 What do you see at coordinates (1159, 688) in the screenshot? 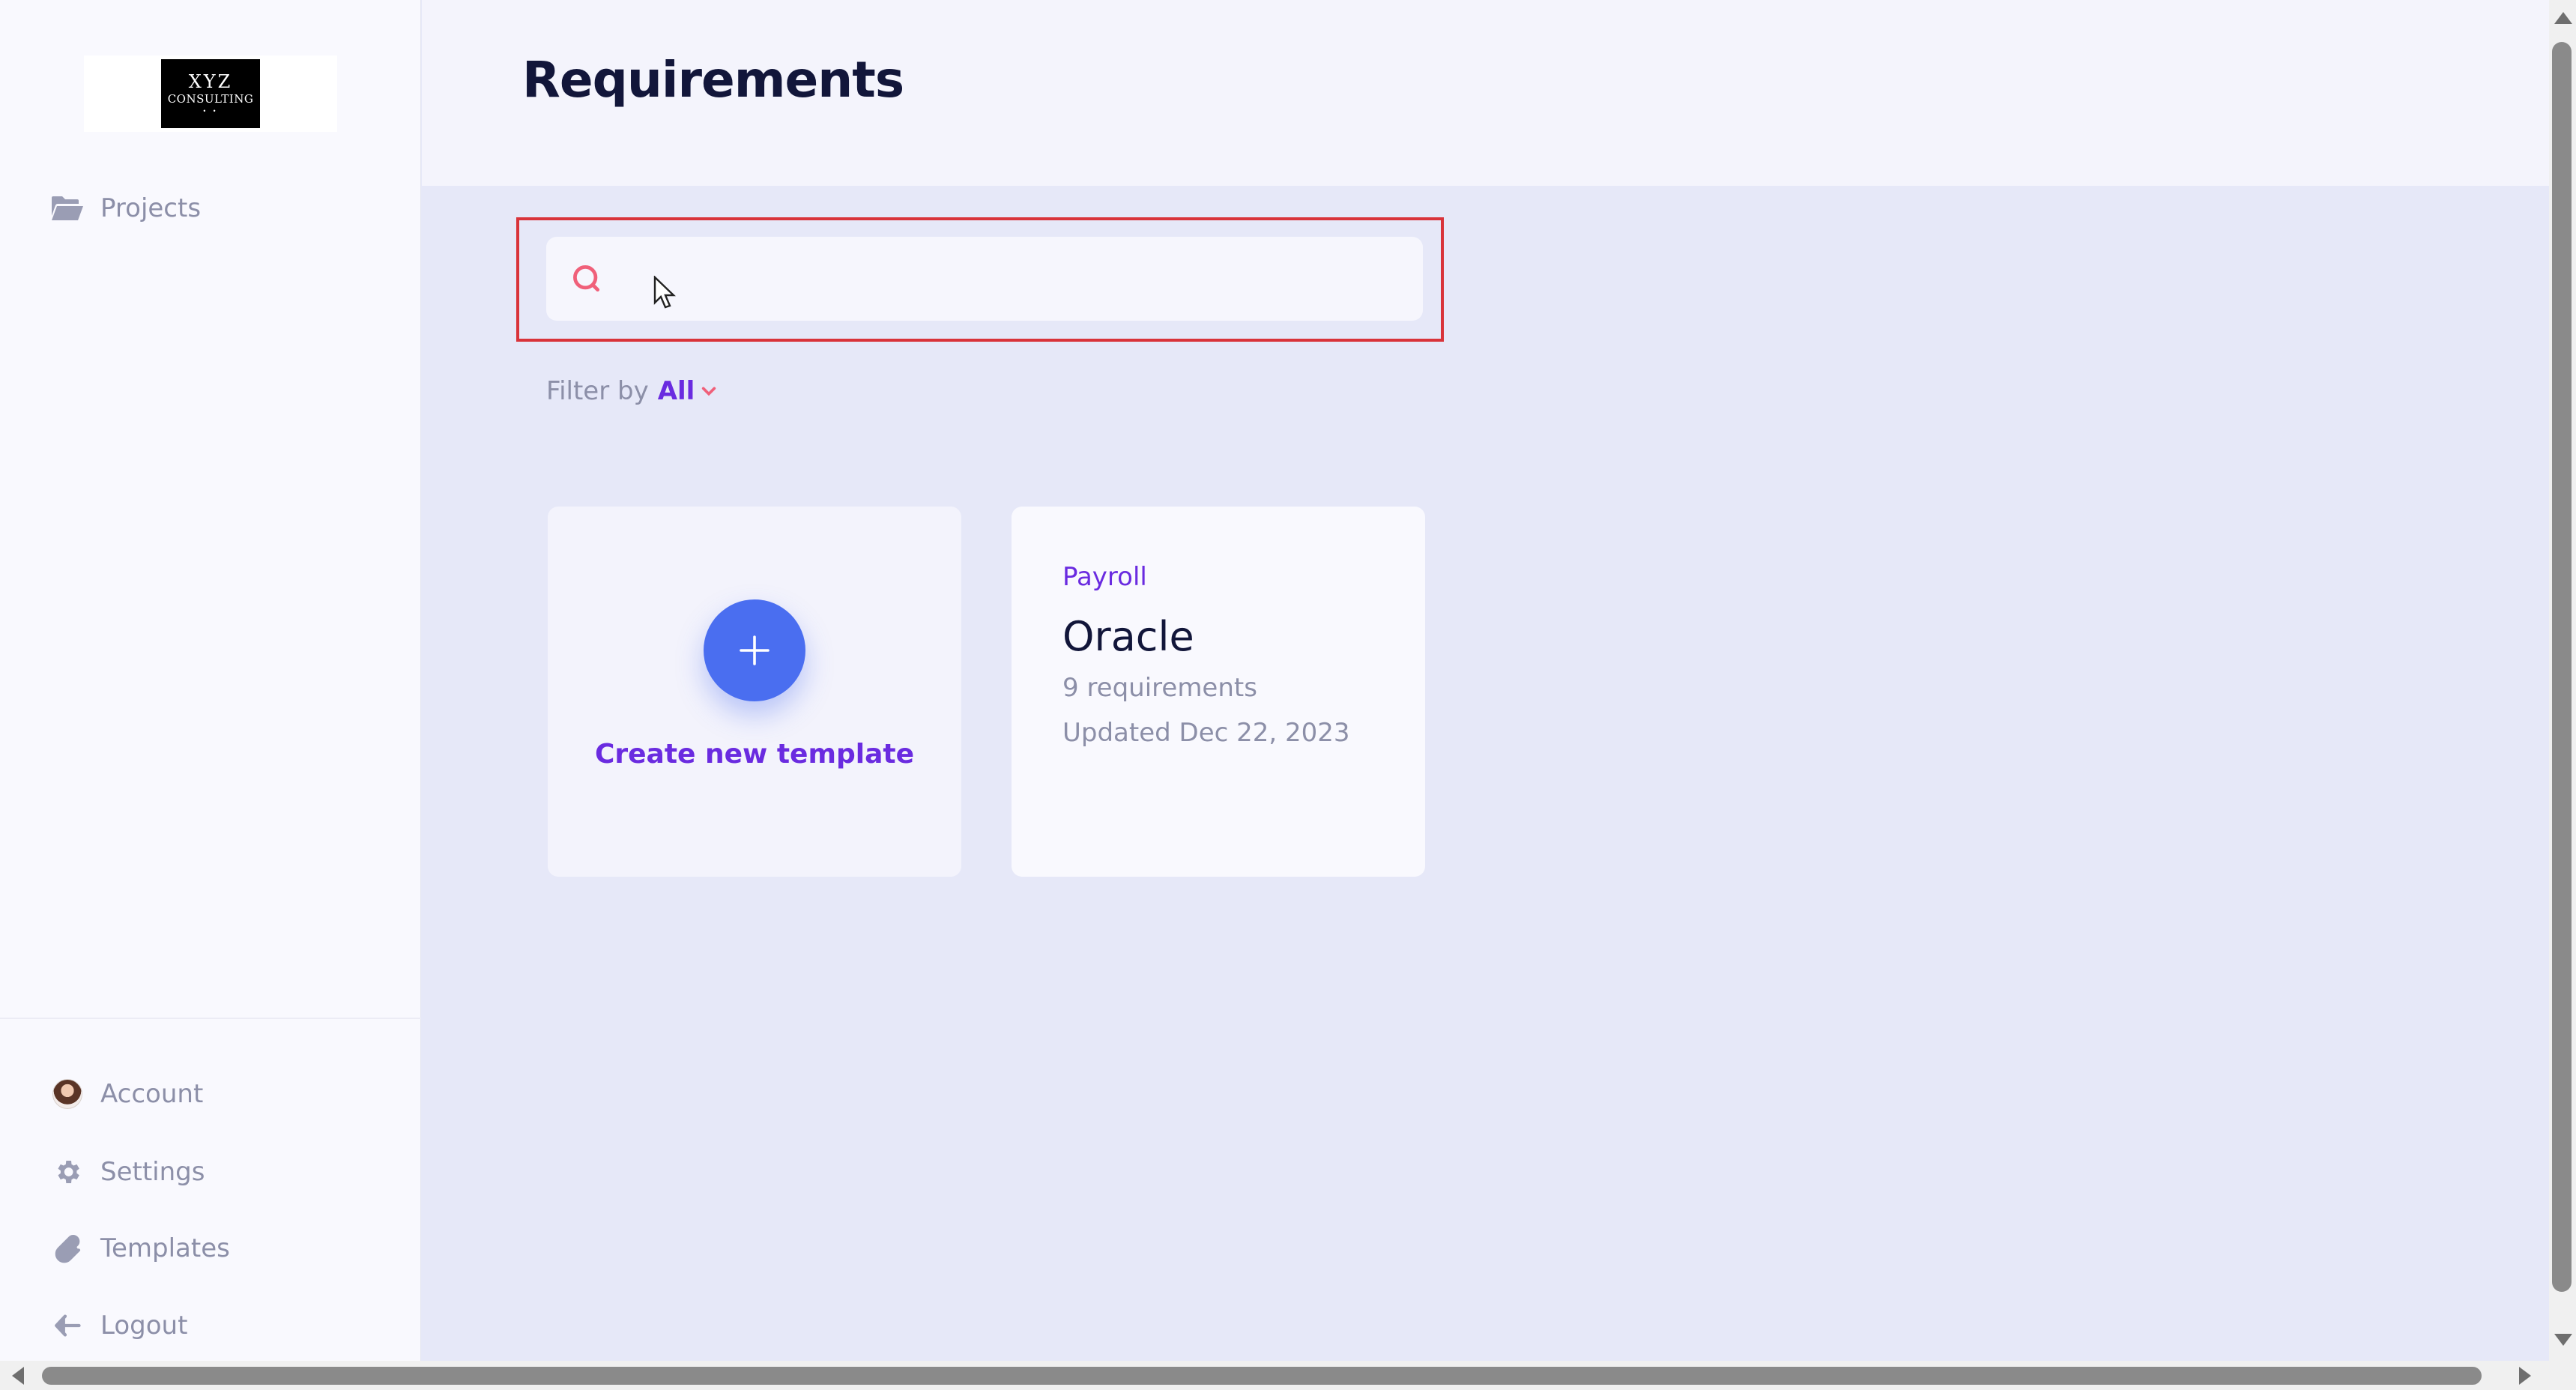
I see `template-requirement-count: 9 requirements` at bounding box center [1159, 688].